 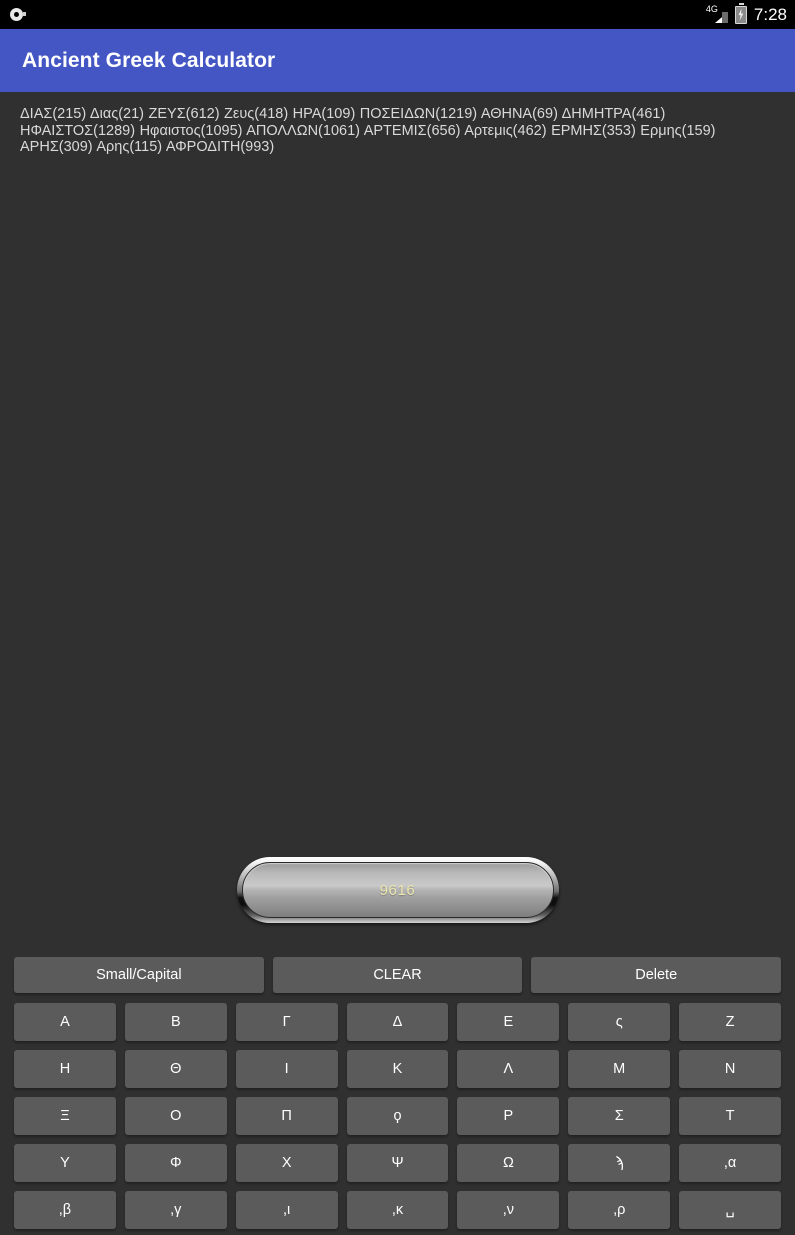 I want to click on delete-button: Delete, so click(x=656, y=975).